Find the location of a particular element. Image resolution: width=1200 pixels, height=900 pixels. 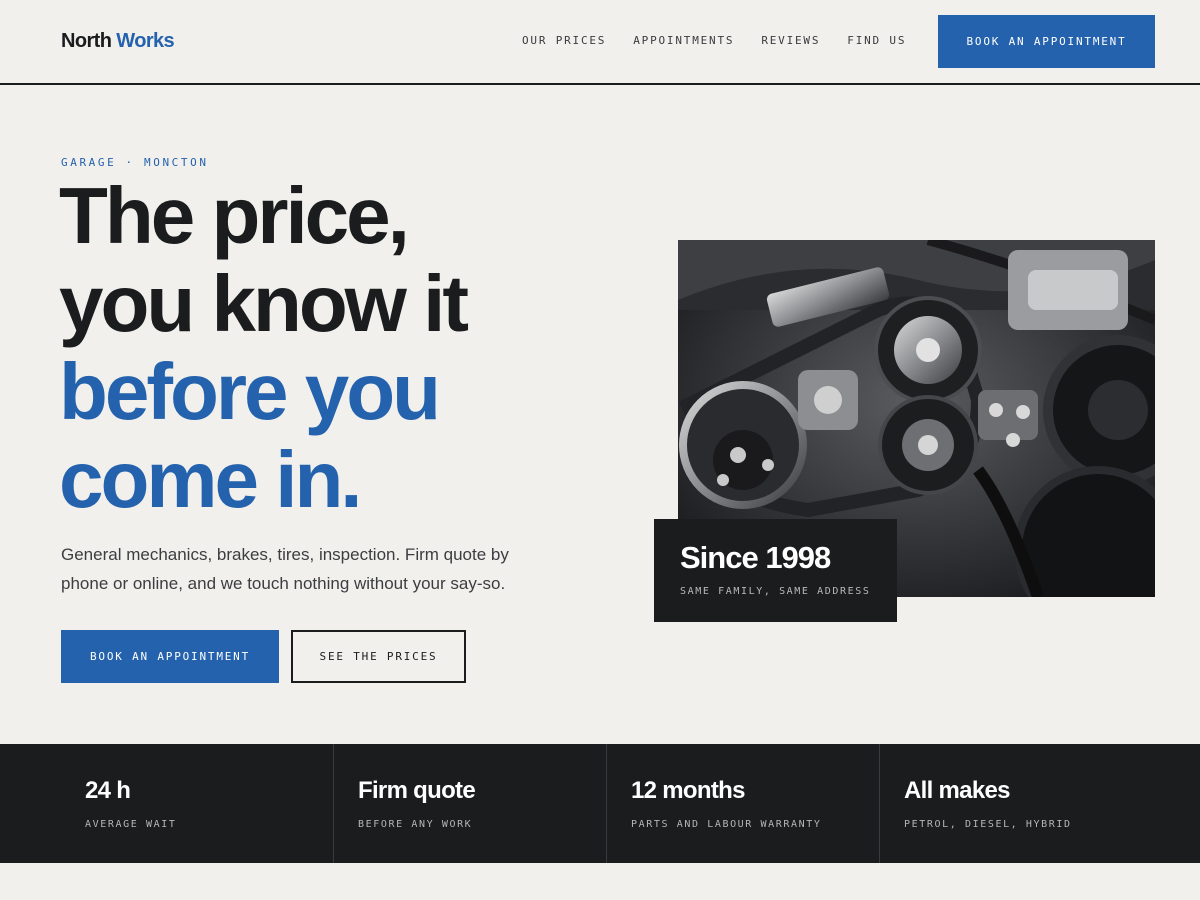

stat-item: All makes PETROL, DIESEL, HYBRID is located at coordinates (1020, 803).